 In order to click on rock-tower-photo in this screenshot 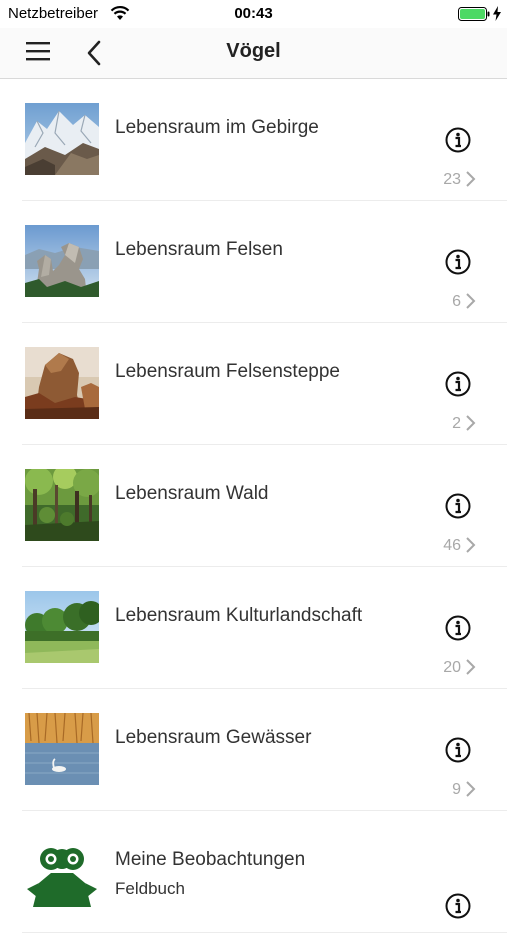, I will do `click(62, 261)`.